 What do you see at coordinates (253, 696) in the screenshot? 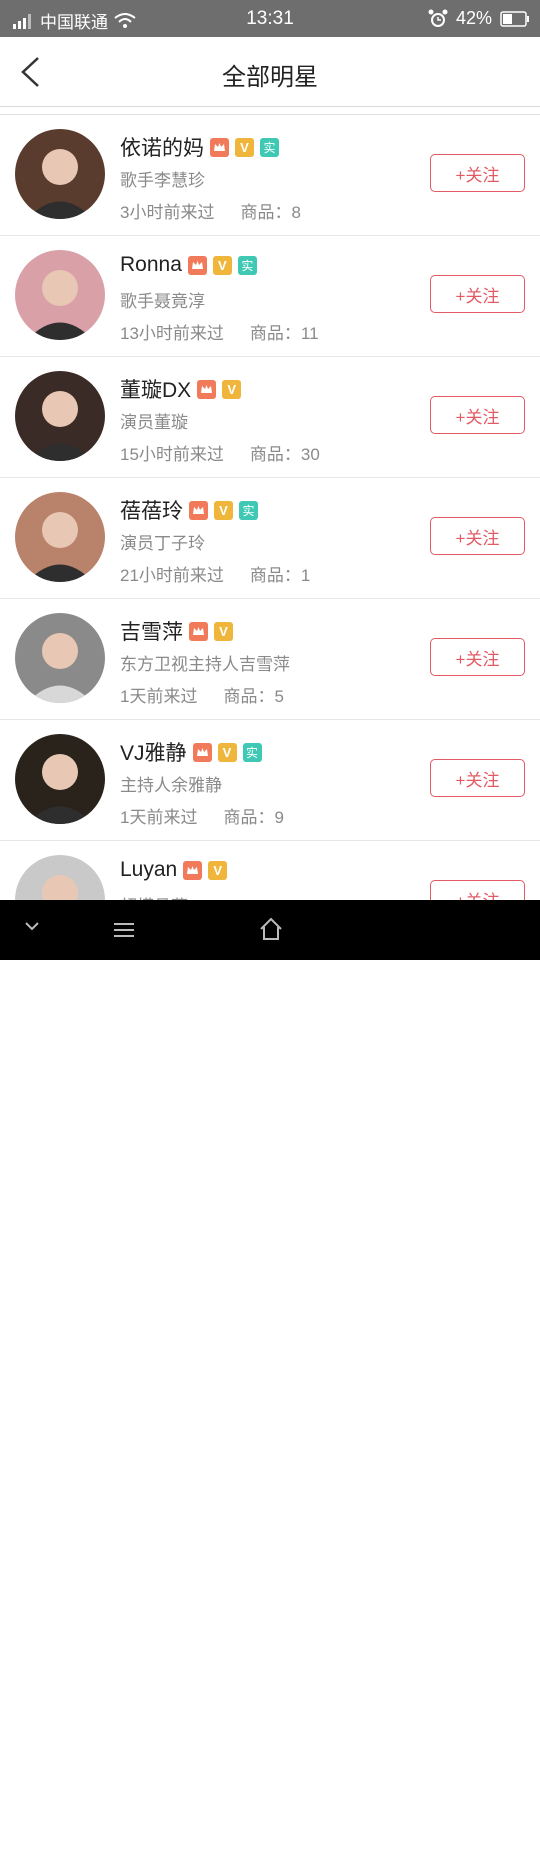
I see `goods-count: 商品：5` at bounding box center [253, 696].